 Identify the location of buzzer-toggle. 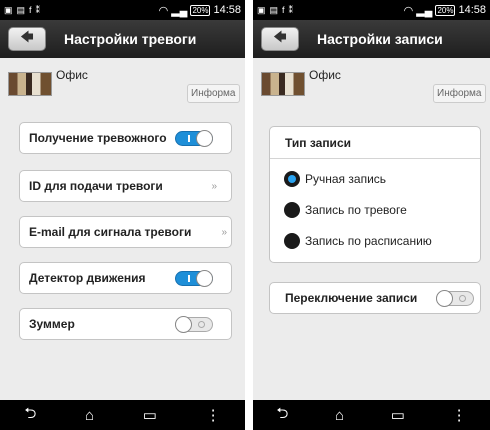
(194, 324).